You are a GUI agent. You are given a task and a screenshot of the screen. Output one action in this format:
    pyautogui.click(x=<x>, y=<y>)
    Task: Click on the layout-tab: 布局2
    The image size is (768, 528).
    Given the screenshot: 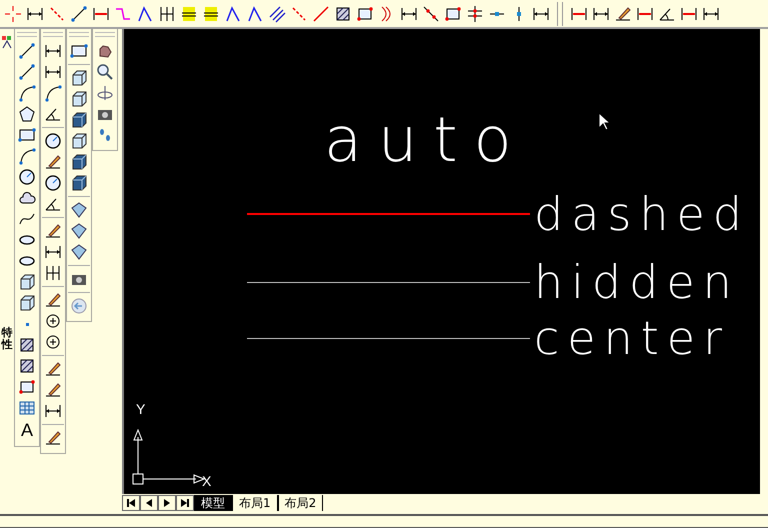 What is the action you would take?
    pyautogui.click(x=301, y=502)
    